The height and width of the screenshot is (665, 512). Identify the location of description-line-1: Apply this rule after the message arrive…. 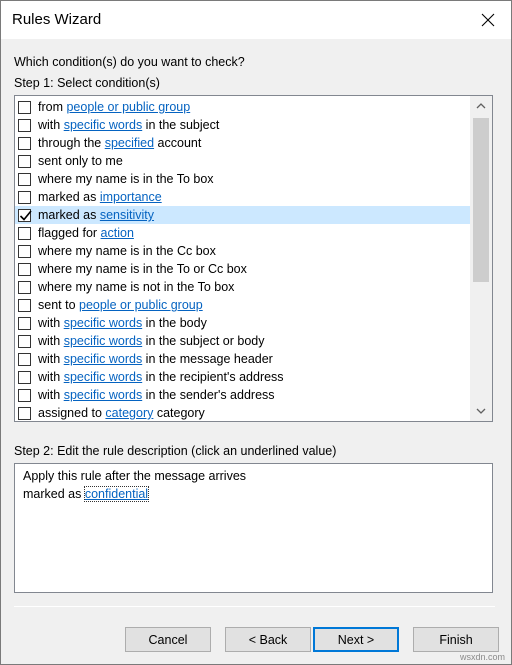
(135, 476).